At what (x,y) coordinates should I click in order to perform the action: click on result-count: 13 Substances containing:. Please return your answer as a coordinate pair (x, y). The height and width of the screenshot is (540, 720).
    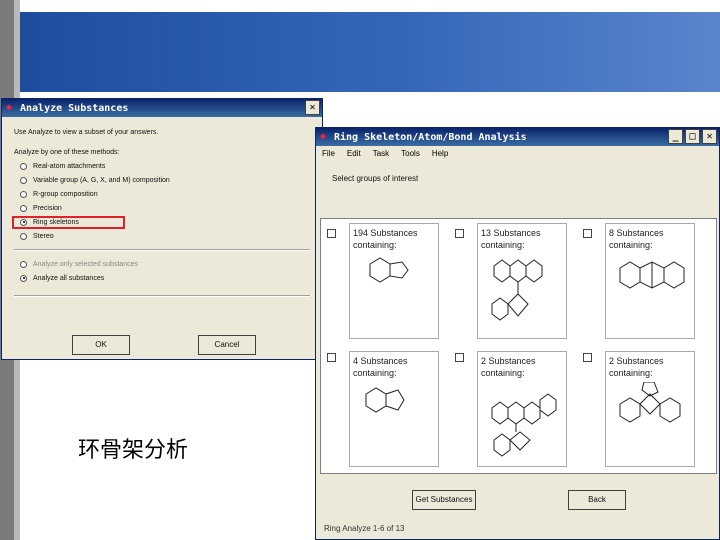
    Looking at the image, I should click on (511, 239).